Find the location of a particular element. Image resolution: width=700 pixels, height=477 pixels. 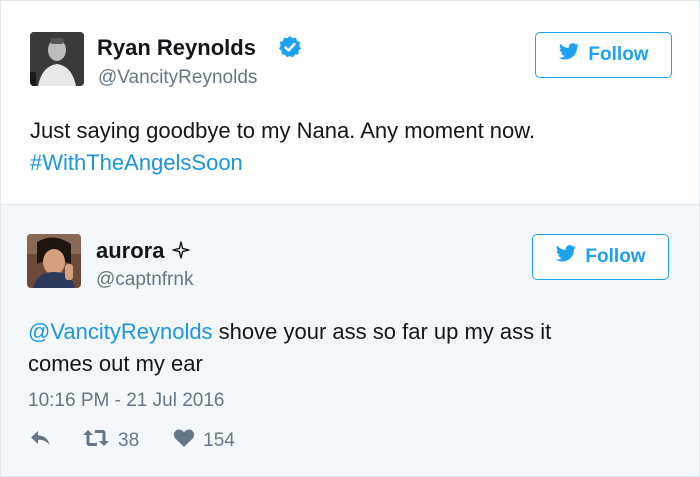

verified-badge-icon is located at coordinates (290, 47).